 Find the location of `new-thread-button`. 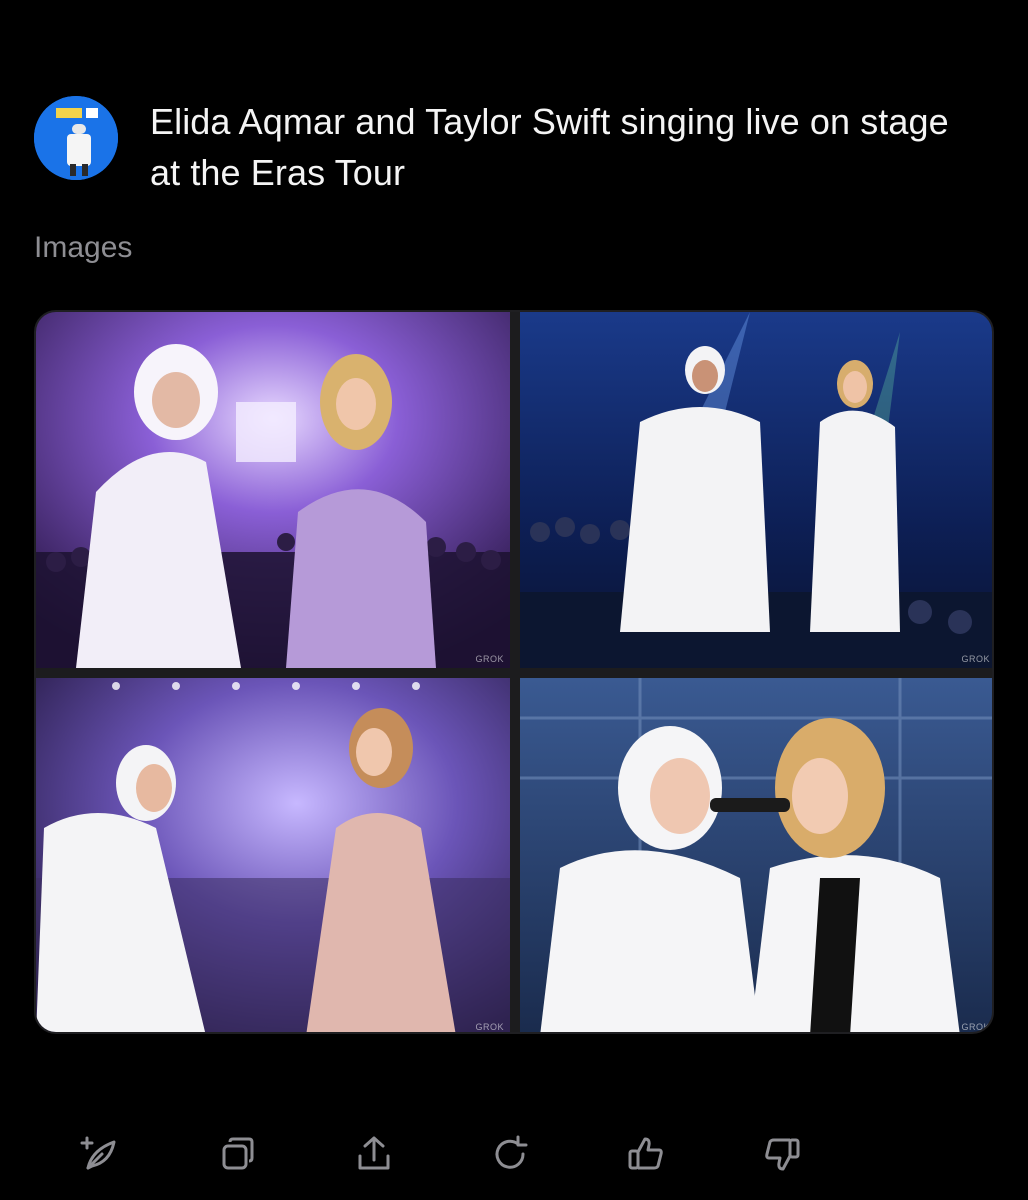

new-thread-button is located at coordinates (100, 1154).